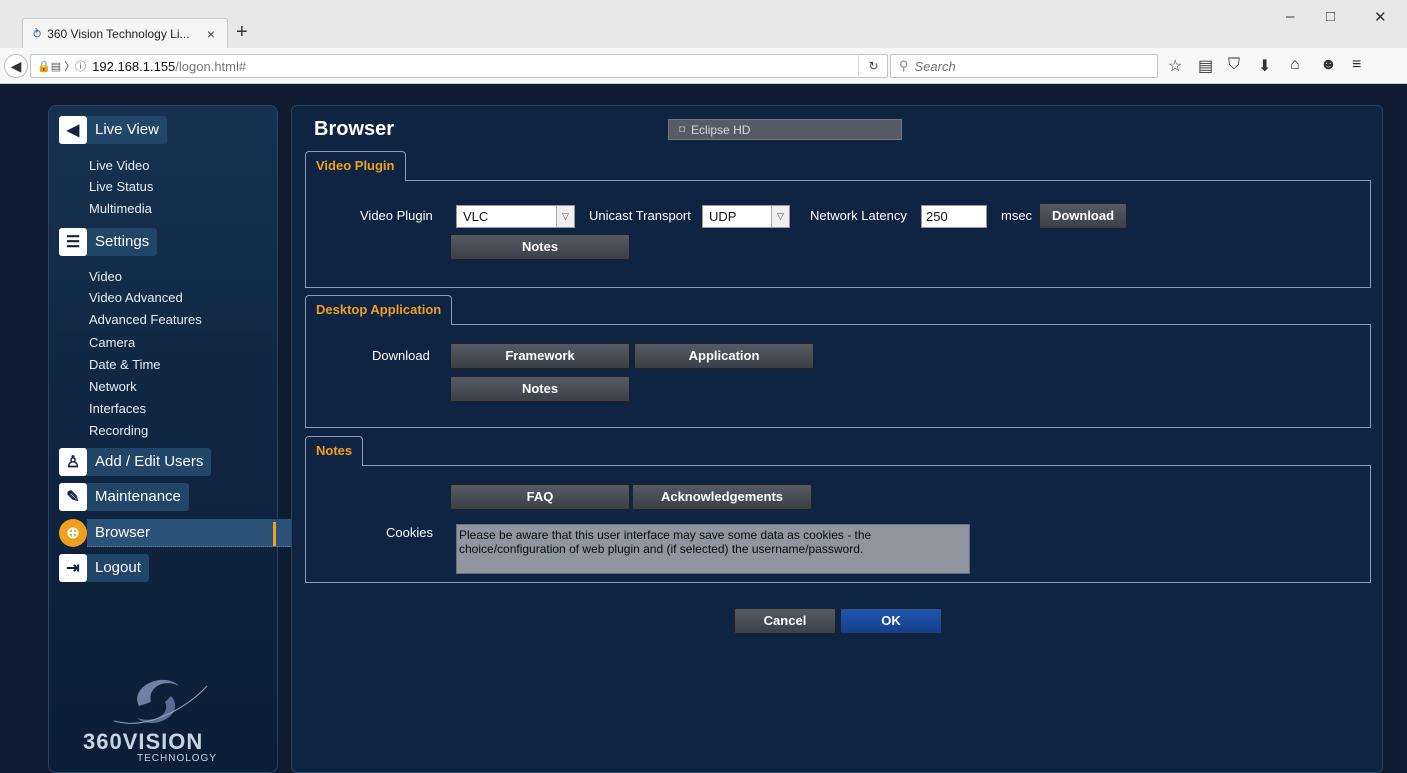  What do you see at coordinates (354, 129) in the screenshot?
I see `page-title: Browser` at bounding box center [354, 129].